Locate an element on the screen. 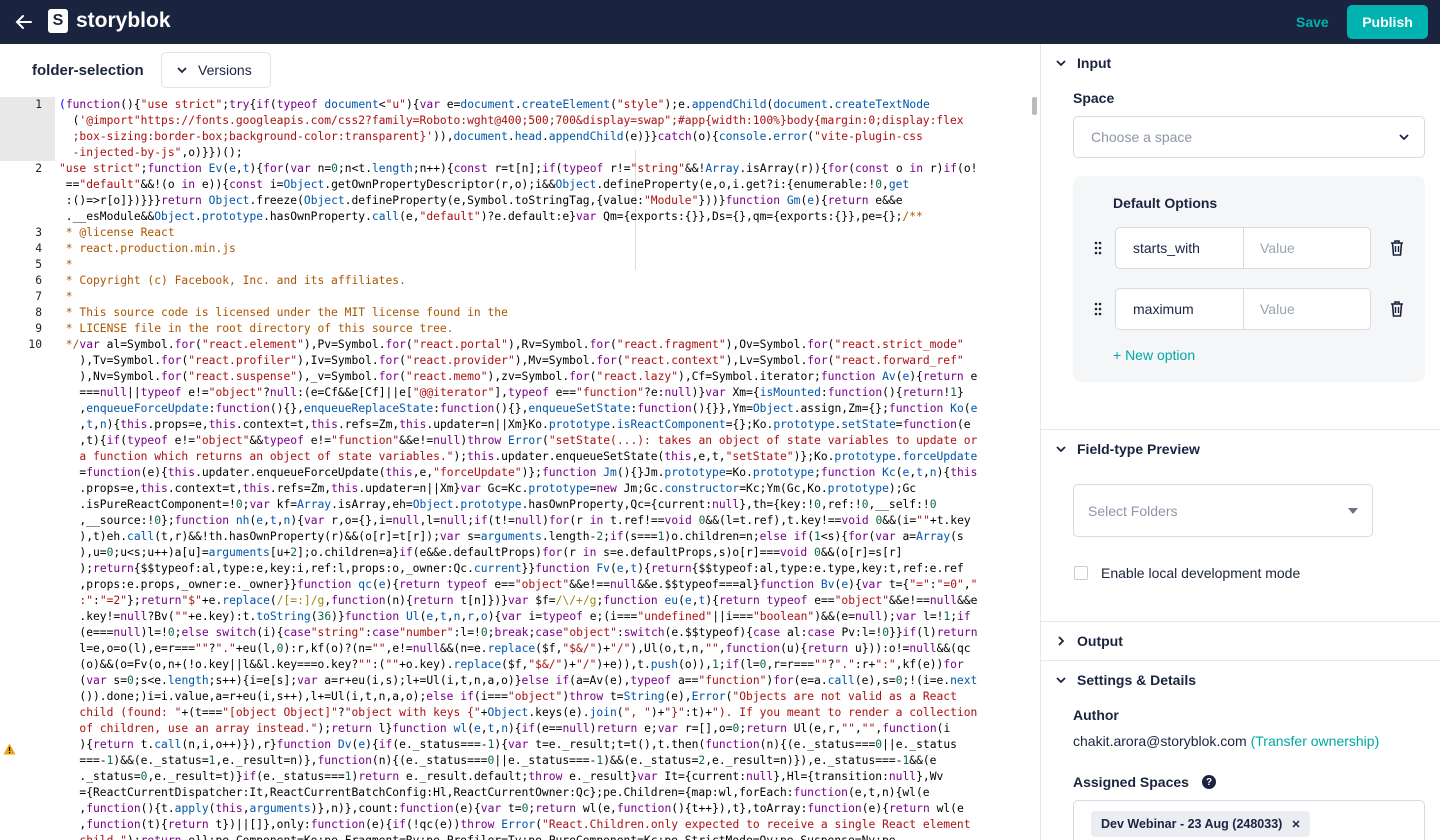 The width and height of the screenshot is (1440, 840). default-options-label: Default Options is located at coordinates (1165, 203).